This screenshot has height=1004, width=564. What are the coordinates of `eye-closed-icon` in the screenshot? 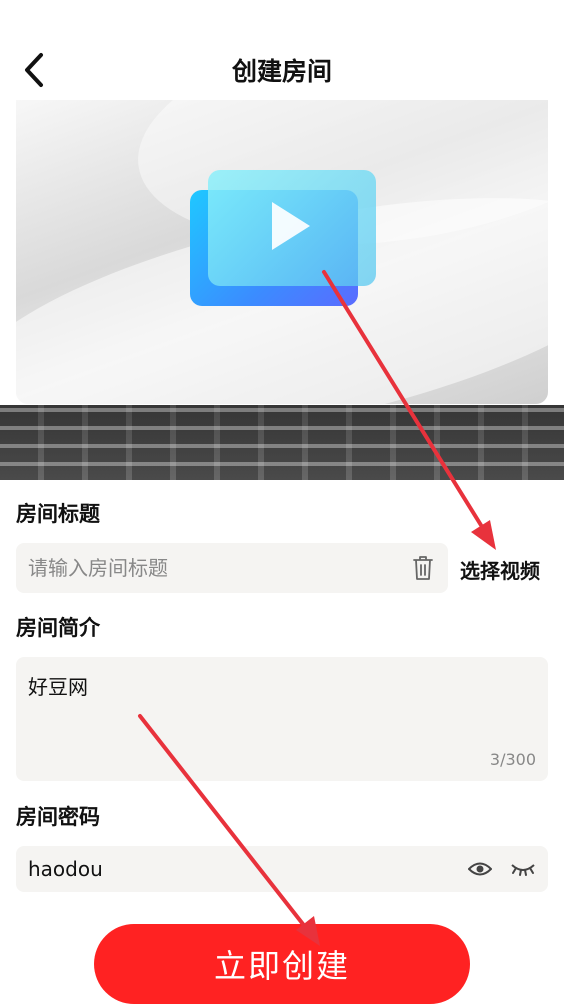 It's located at (523, 868).